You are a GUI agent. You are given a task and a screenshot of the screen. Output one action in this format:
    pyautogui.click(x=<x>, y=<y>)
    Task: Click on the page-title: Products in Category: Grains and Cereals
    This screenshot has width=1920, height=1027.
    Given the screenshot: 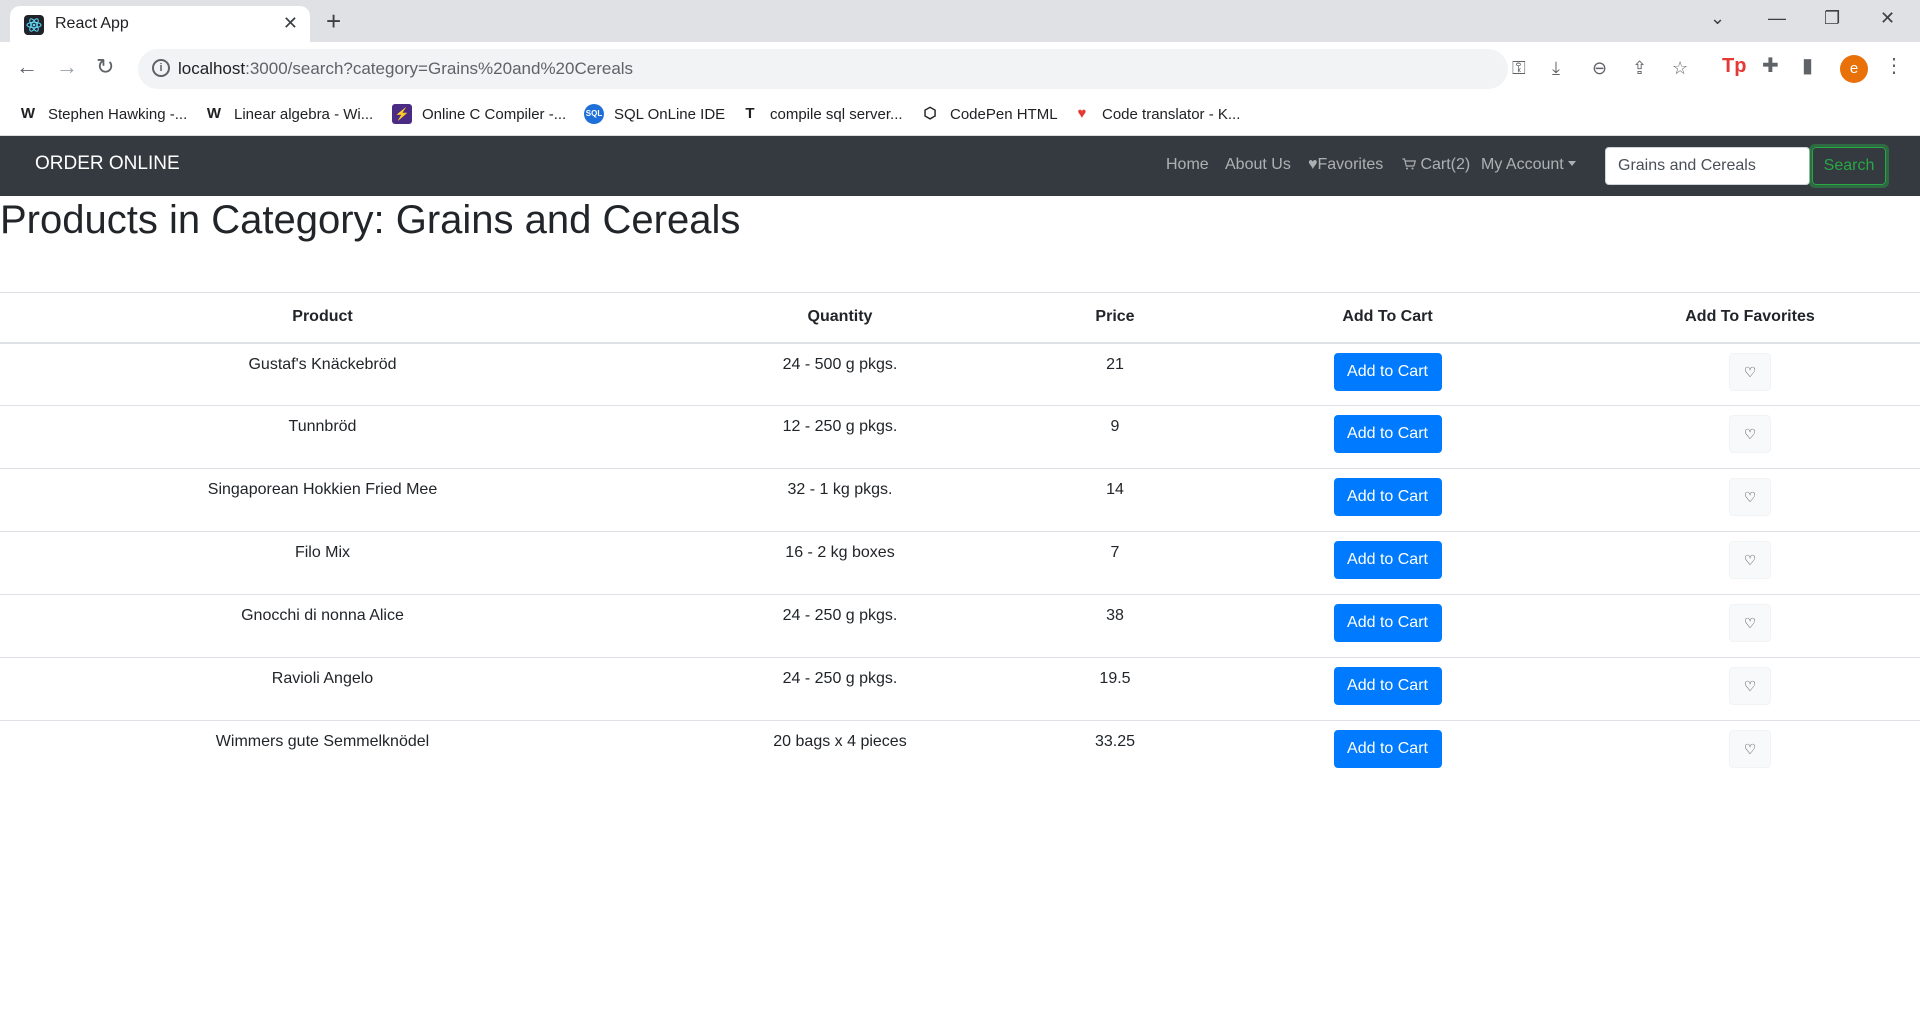 What is the action you would take?
    pyautogui.click(x=370, y=220)
    